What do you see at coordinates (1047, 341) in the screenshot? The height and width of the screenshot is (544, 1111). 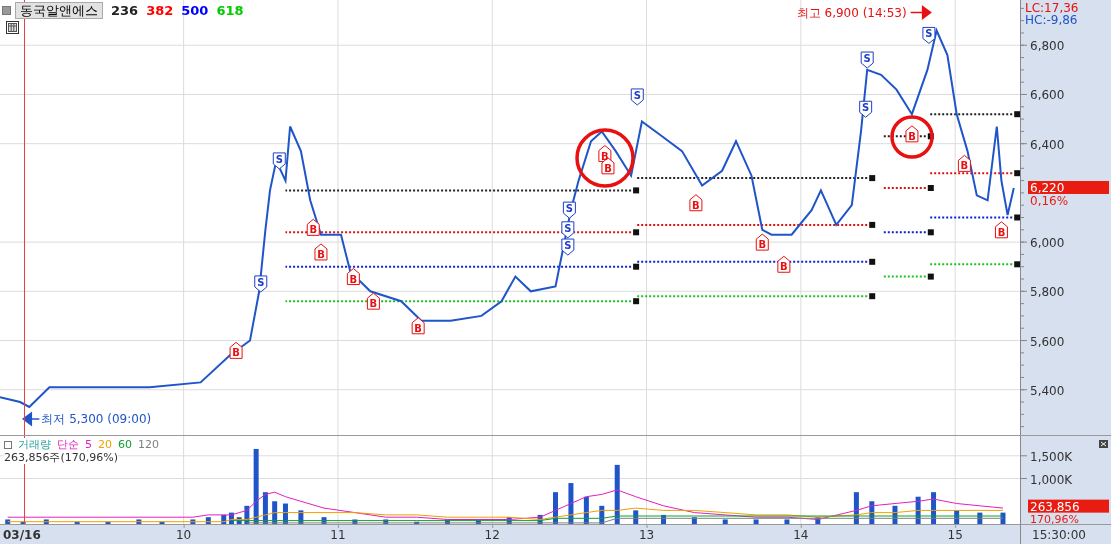 I see `axis-tick-label: 5,600` at bounding box center [1047, 341].